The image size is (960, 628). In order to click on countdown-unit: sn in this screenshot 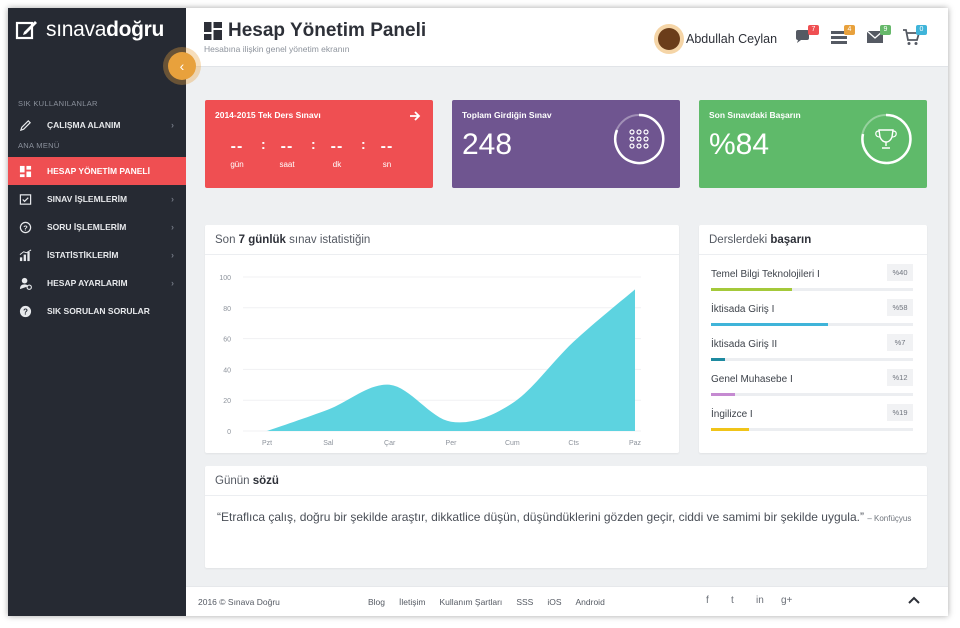, I will do `click(387, 164)`.